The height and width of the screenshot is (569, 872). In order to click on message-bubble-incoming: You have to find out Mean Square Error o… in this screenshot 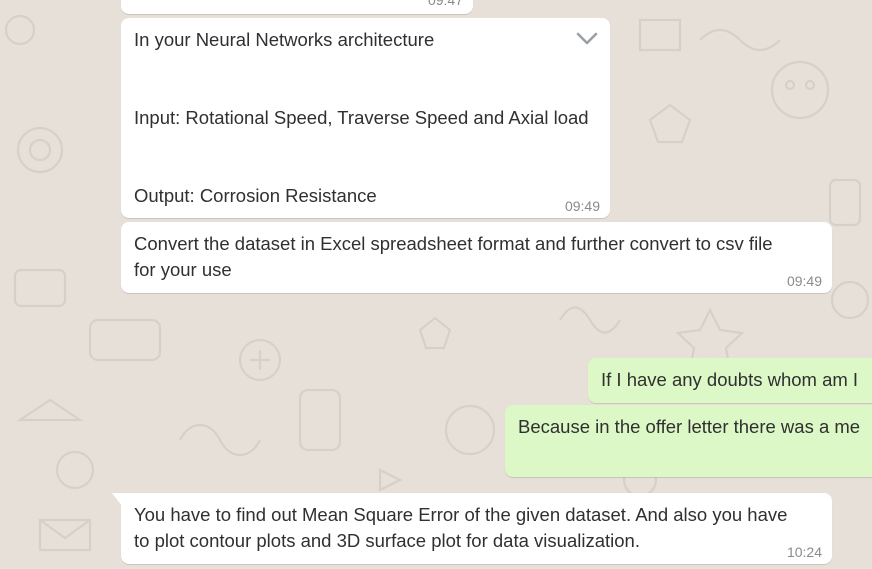, I will do `click(476, 528)`.